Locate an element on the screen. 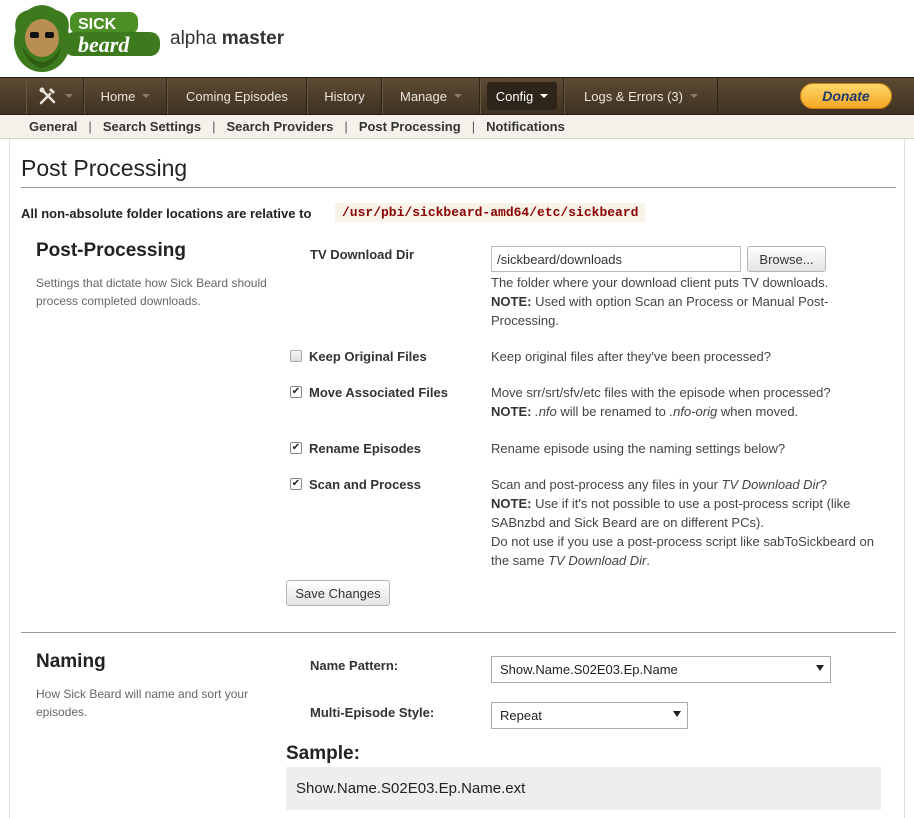  multi-episode-style-label: Multi-Episode Style: is located at coordinates (372, 712).